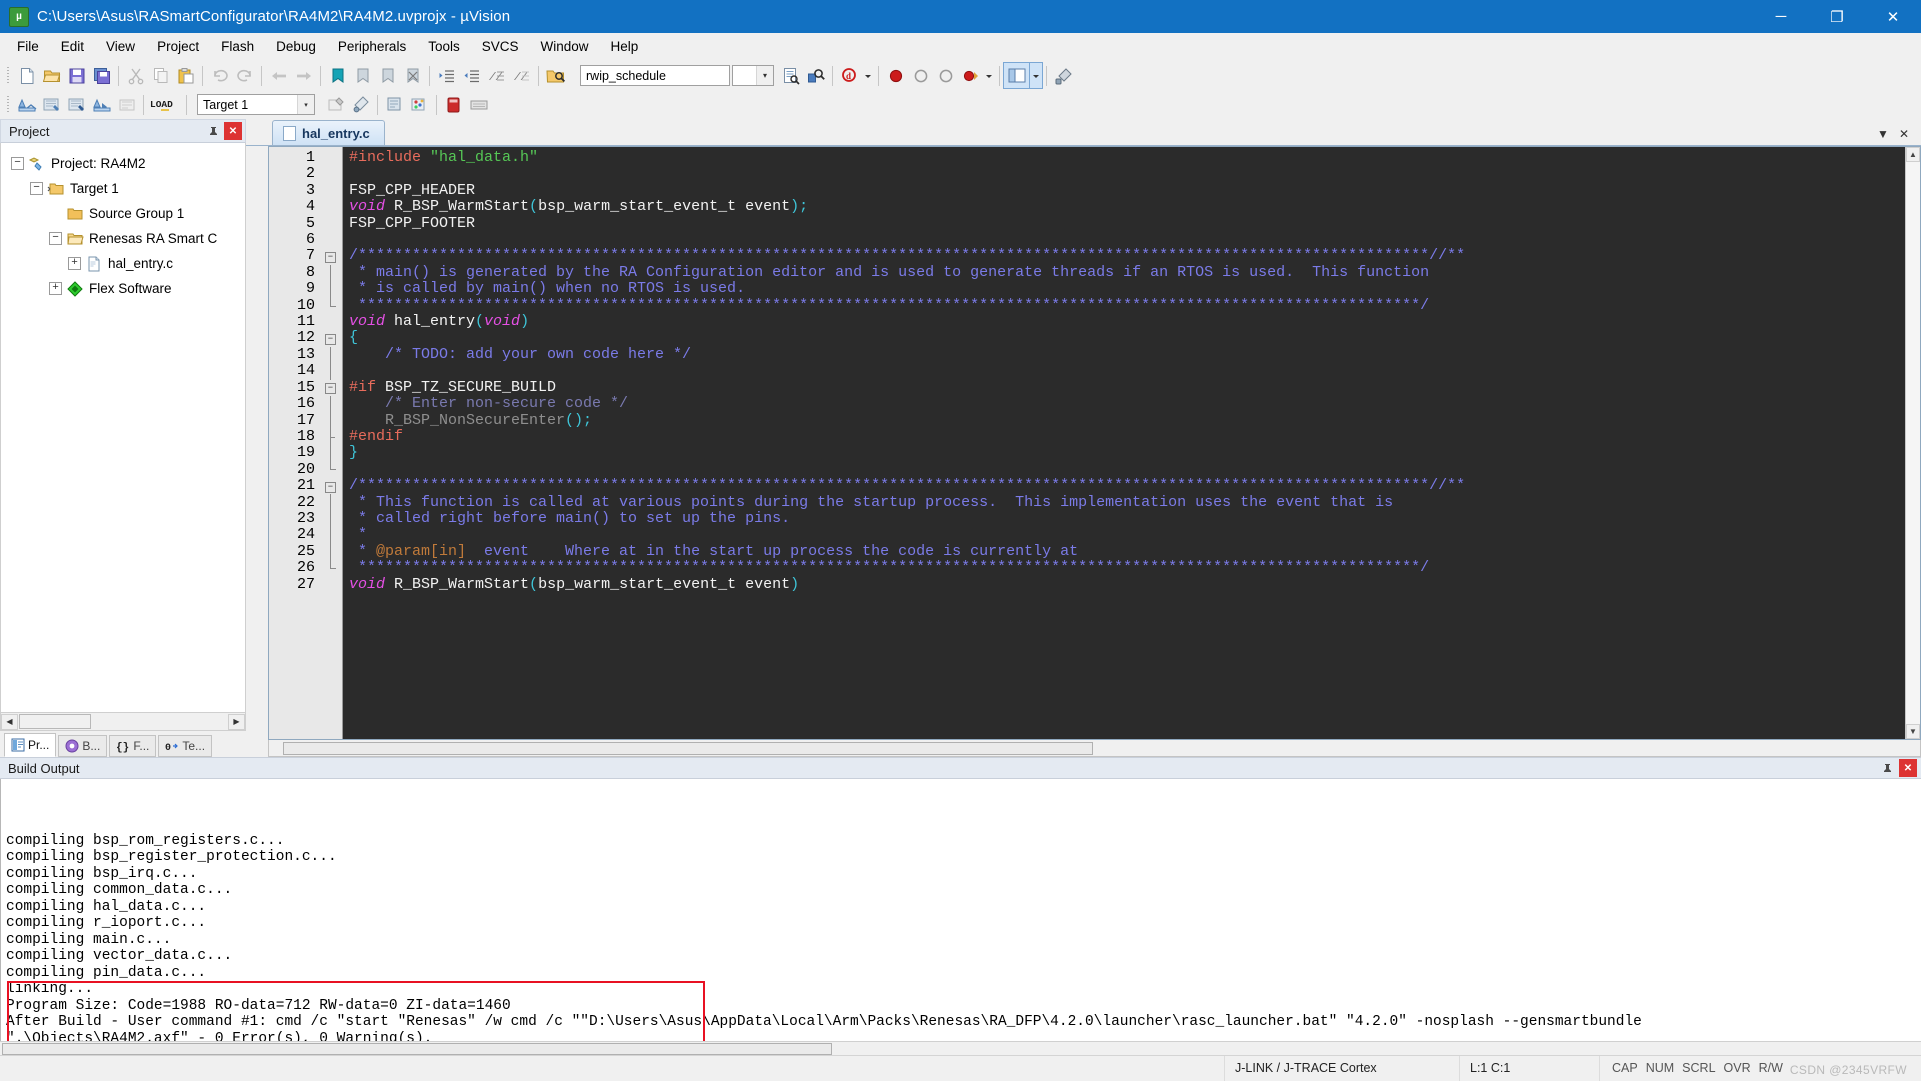 The image size is (1921, 1081). Describe the element at coordinates (478, 104) in the screenshot. I see `configure-flash-icon` at that location.